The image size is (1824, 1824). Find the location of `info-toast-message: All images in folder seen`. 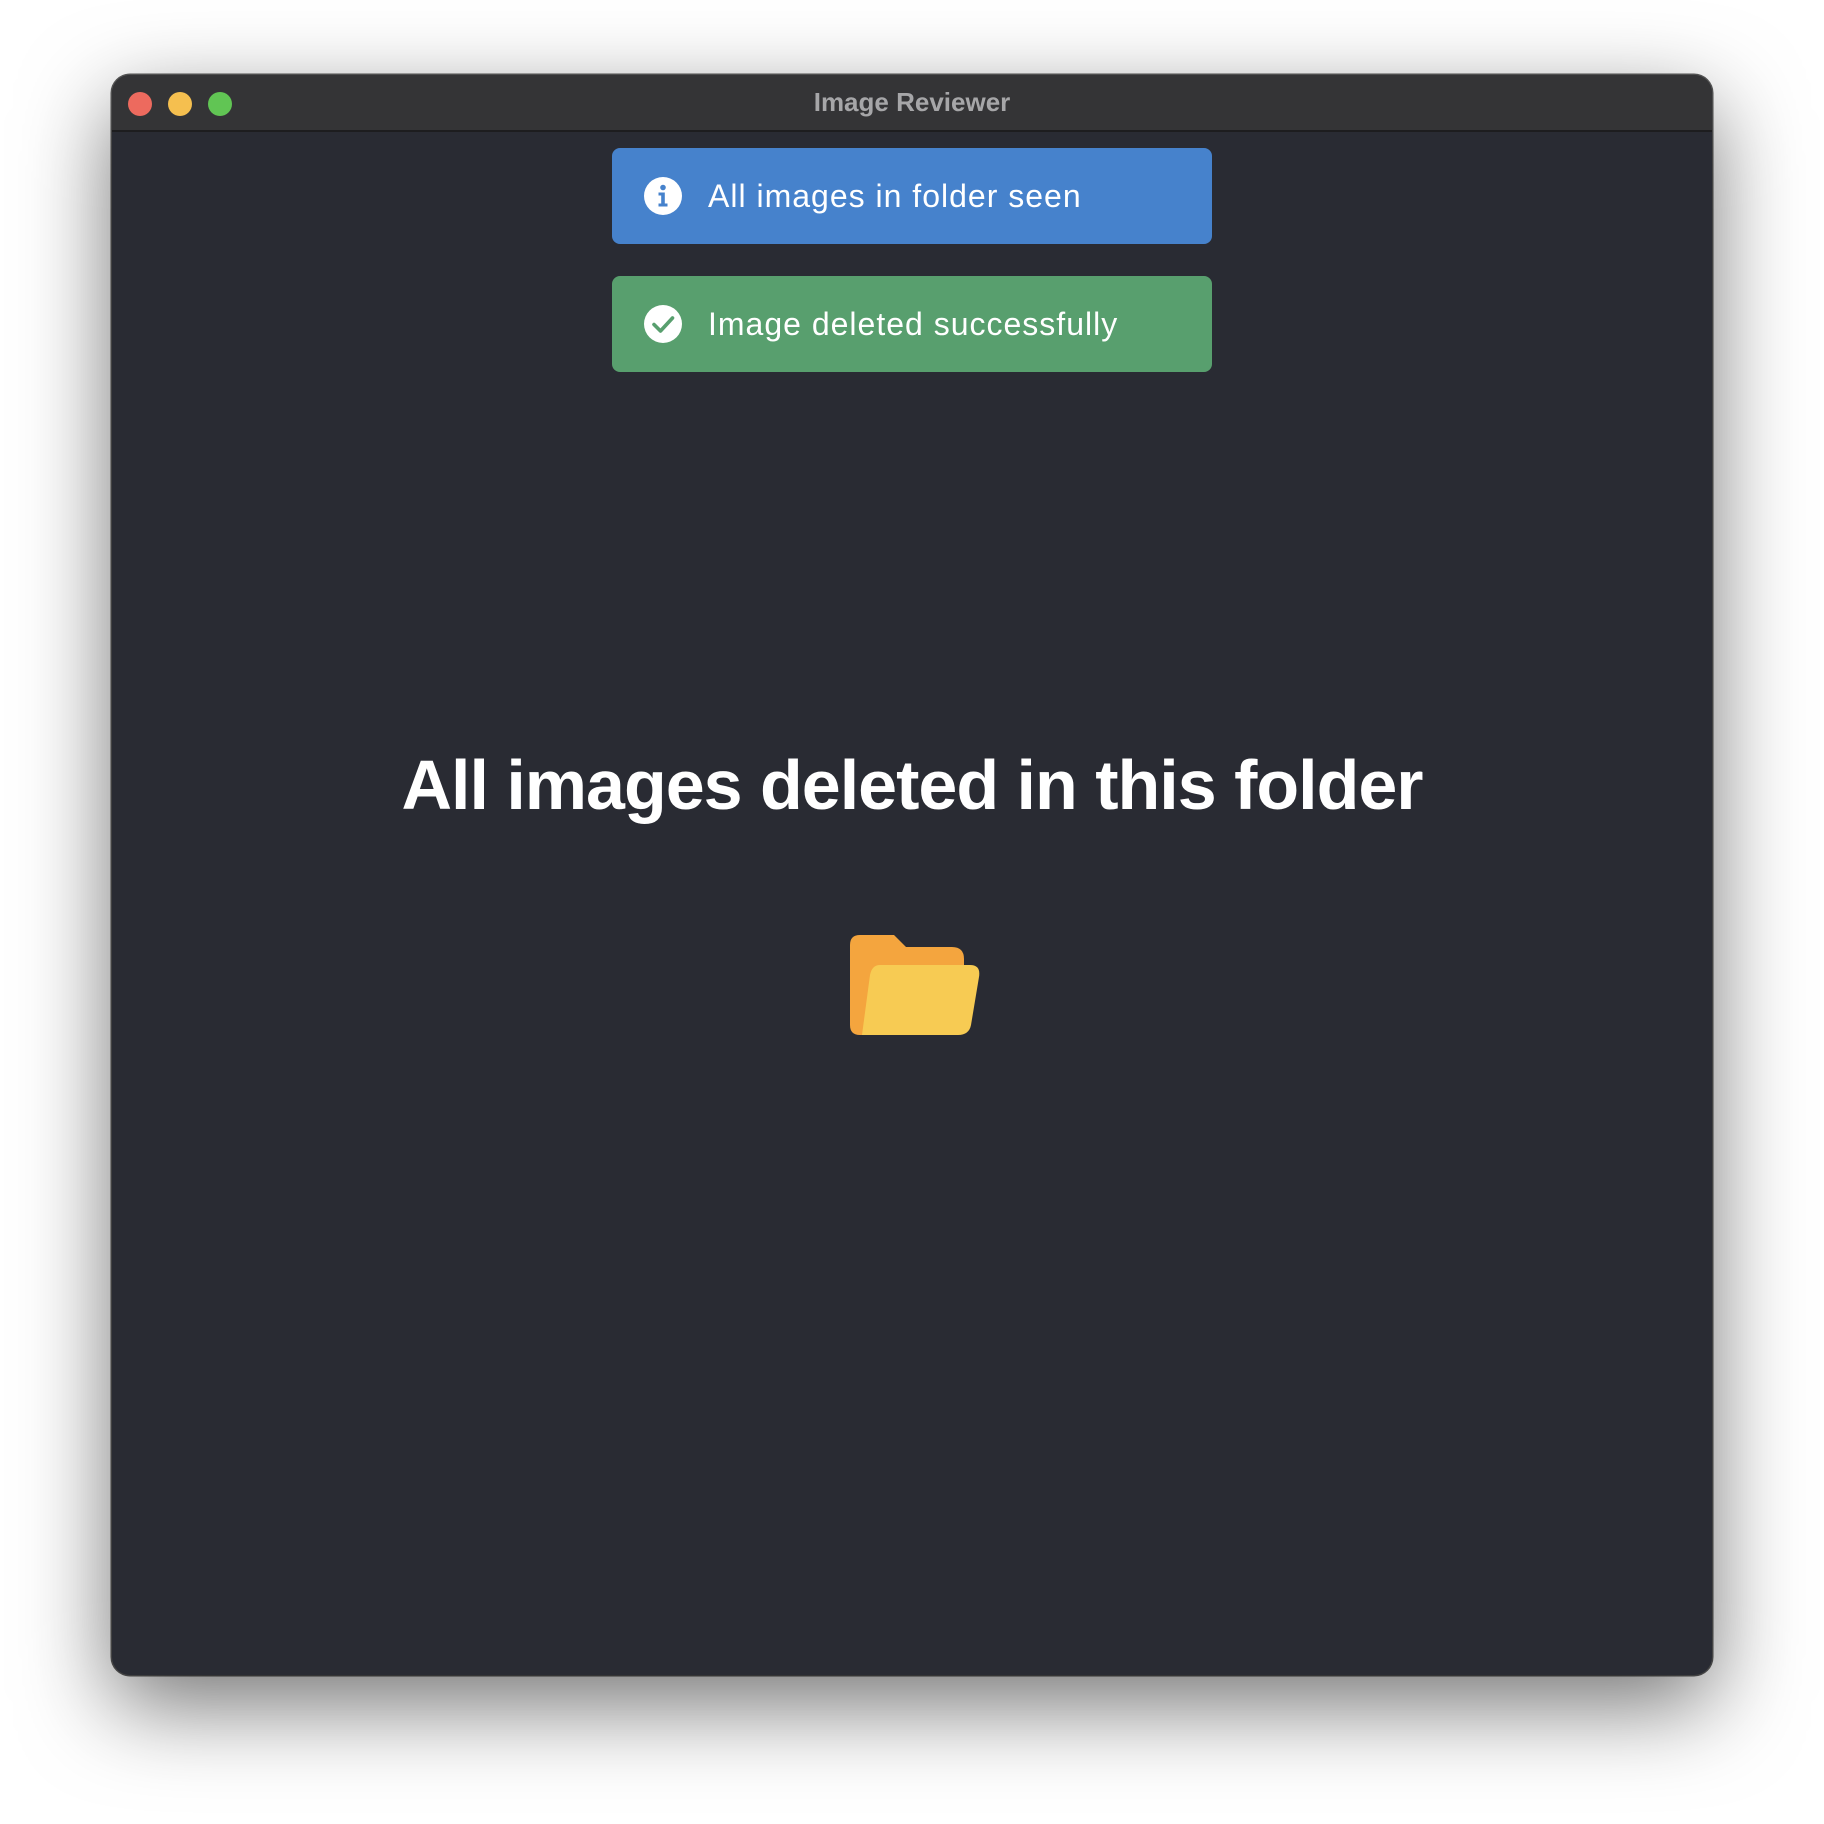

info-toast-message: All images in folder seen is located at coordinates (895, 196).